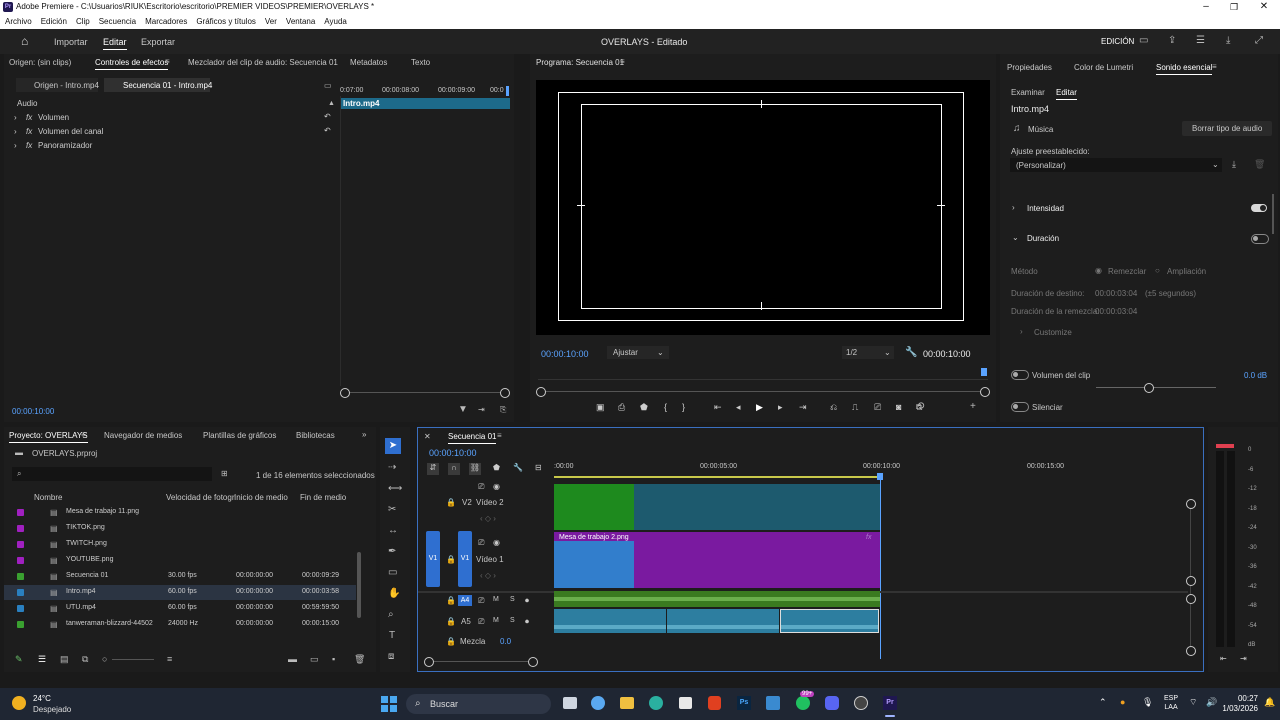 The height and width of the screenshot is (720, 1280). Describe the element at coordinates (1227, 128) in the screenshot. I see `clear-audio-type-button: Borrar tipo de audio` at that location.